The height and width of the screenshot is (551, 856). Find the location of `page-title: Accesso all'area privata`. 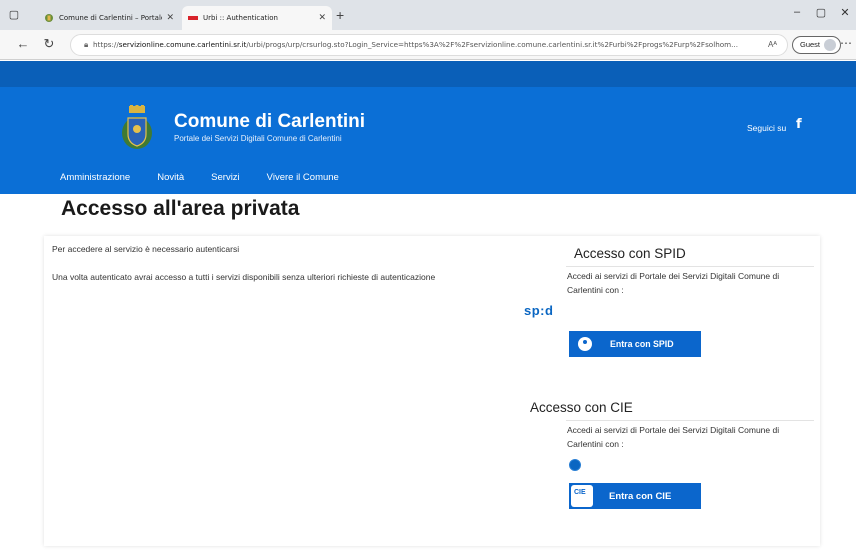

page-title: Accesso all'area privata is located at coordinates (180, 208).